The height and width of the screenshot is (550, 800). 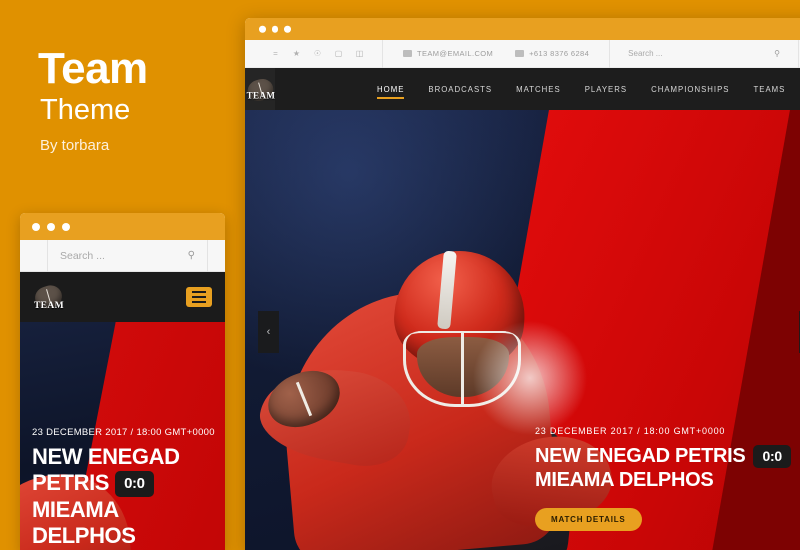 I want to click on email-contact: TEAM@EMAIL.COM, so click(x=448, y=53).